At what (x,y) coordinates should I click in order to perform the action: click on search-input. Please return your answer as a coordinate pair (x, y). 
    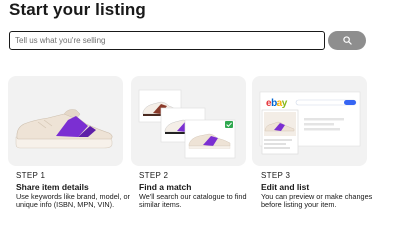
    Looking at the image, I should click on (167, 40).